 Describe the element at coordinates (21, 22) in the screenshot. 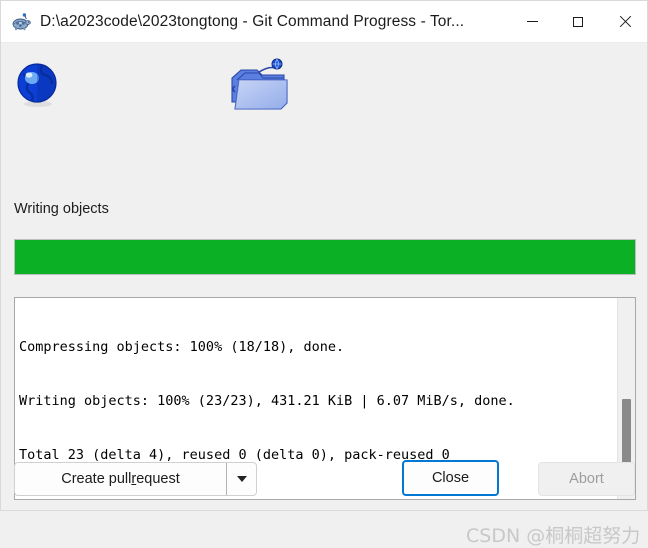

I see `tortoisegit-turtle-icon` at that location.